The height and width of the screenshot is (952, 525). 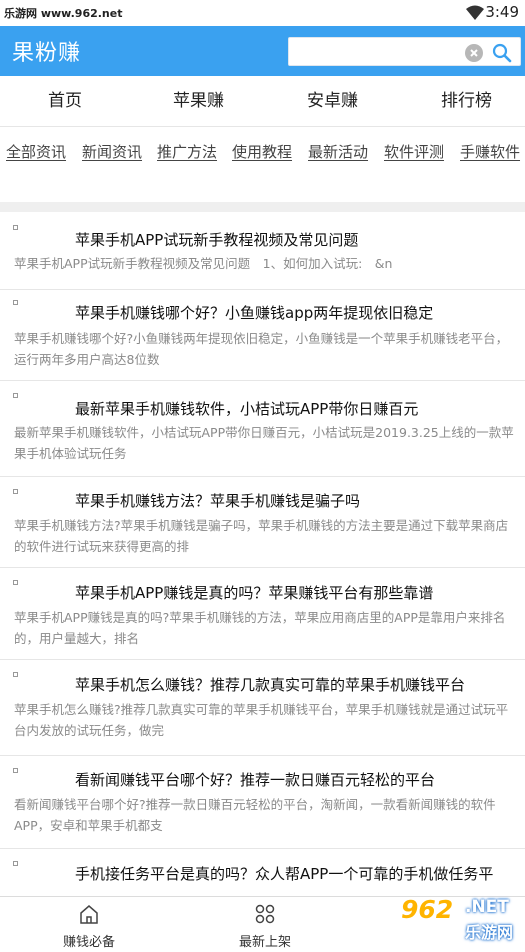 What do you see at coordinates (490, 151) in the screenshot?
I see `category-apps: 手赚软件` at bounding box center [490, 151].